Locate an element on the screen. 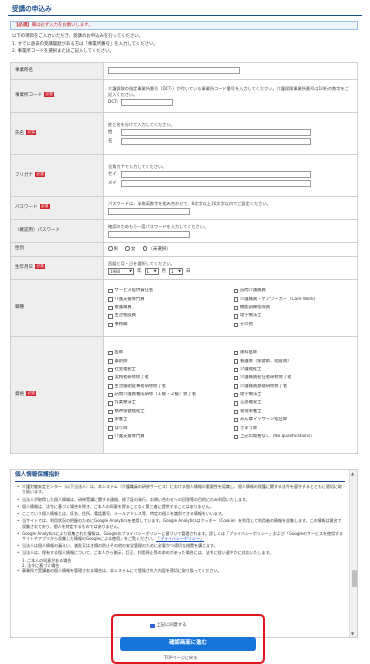  back-to-top-link: TOPページに戻る is located at coordinates (180, 658).